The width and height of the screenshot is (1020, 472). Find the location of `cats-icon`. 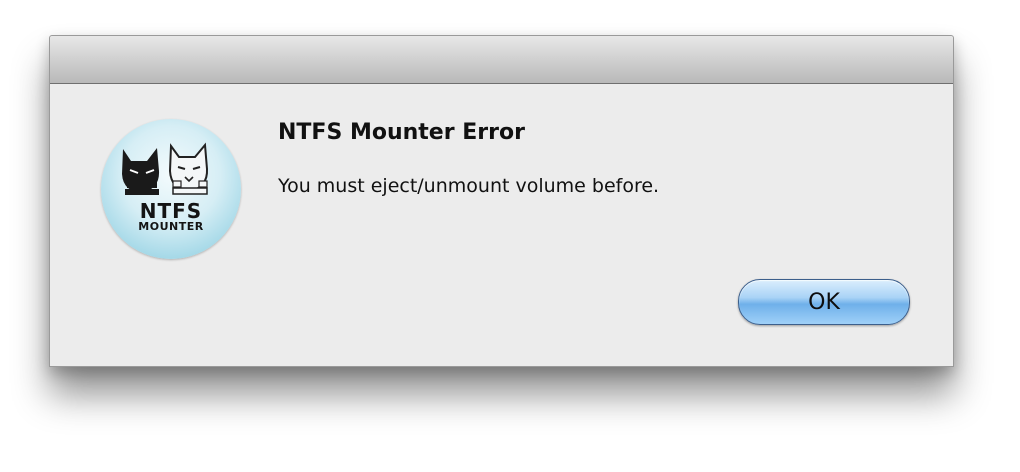

cats-icon is located at coordinates (165, 168).